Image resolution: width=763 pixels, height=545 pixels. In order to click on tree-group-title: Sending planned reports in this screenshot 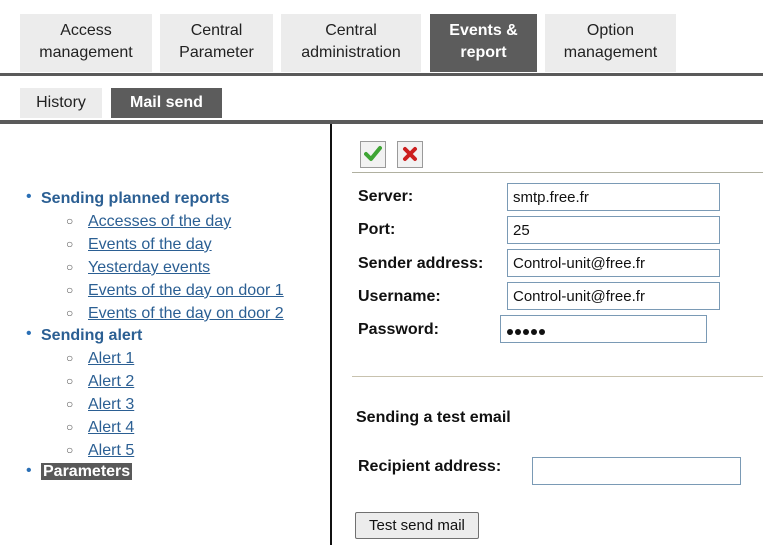, I will do `click(135, 198)`.